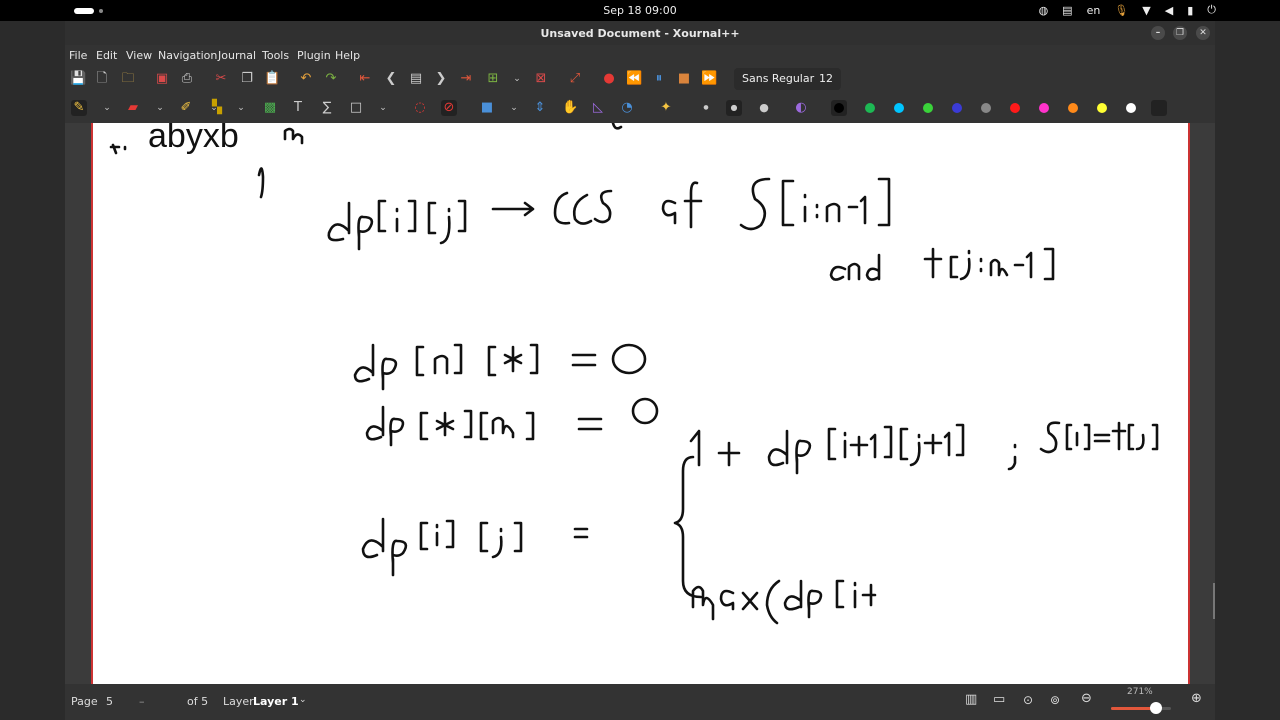  I want to click on medium-line-icon: ●, so click(734, 108).